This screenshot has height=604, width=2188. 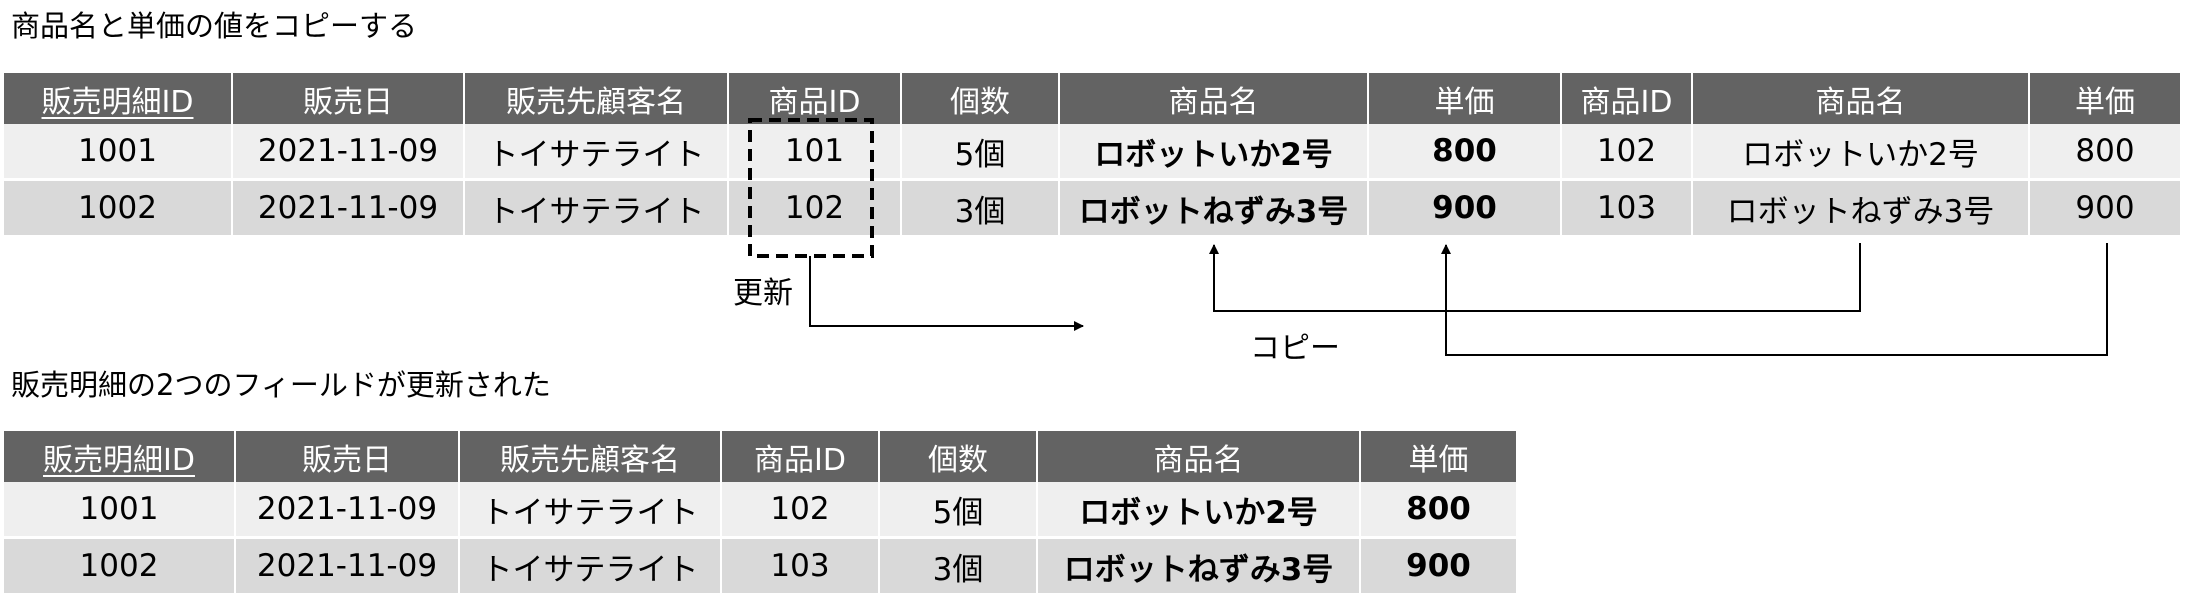 What do you see at coordinates (946, 293) in the screenshot?
I see `update-arrow` at bounding box center [946, 293].